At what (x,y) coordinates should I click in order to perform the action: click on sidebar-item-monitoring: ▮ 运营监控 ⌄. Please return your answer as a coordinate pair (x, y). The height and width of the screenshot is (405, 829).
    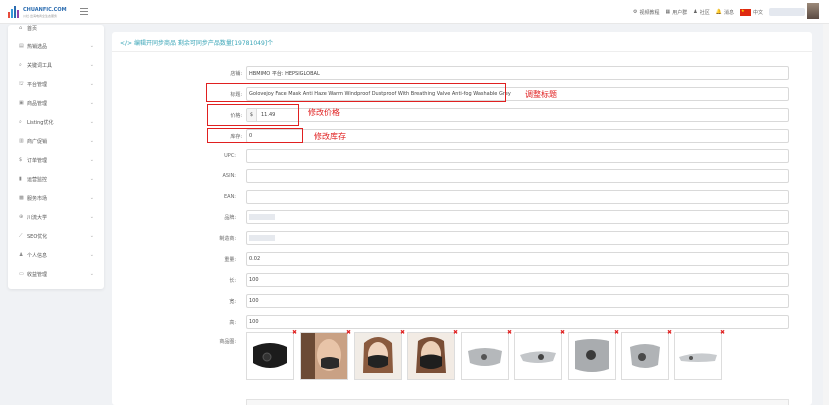
    Looking at the image, I should click on (56, 179).